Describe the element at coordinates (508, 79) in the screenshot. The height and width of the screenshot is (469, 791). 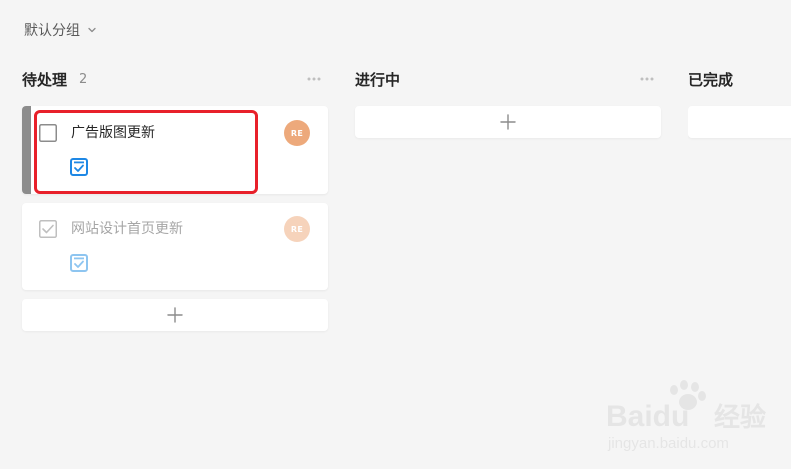
I see `column-header: 进行中` at that location.